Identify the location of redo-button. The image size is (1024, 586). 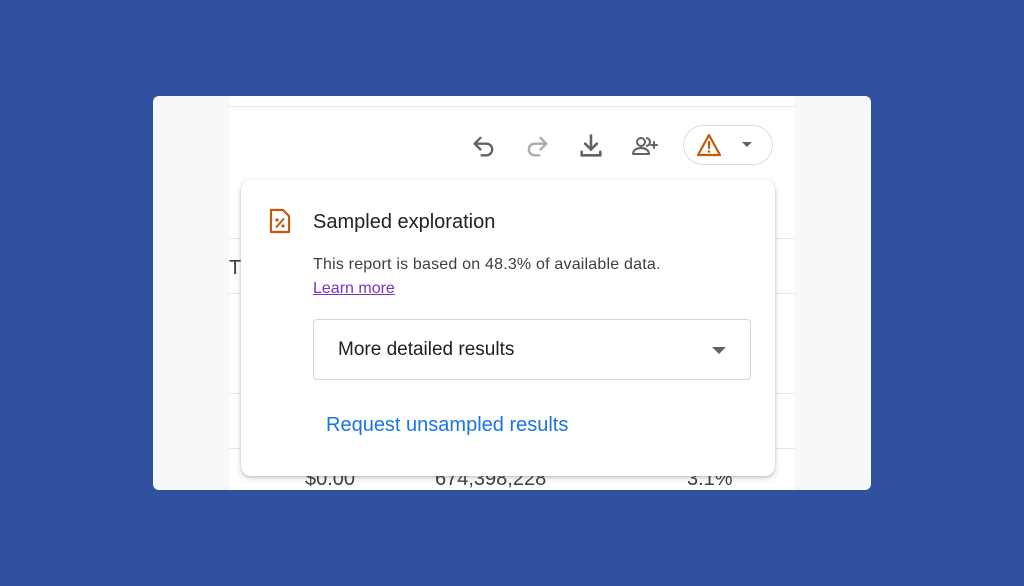
(537, 146).